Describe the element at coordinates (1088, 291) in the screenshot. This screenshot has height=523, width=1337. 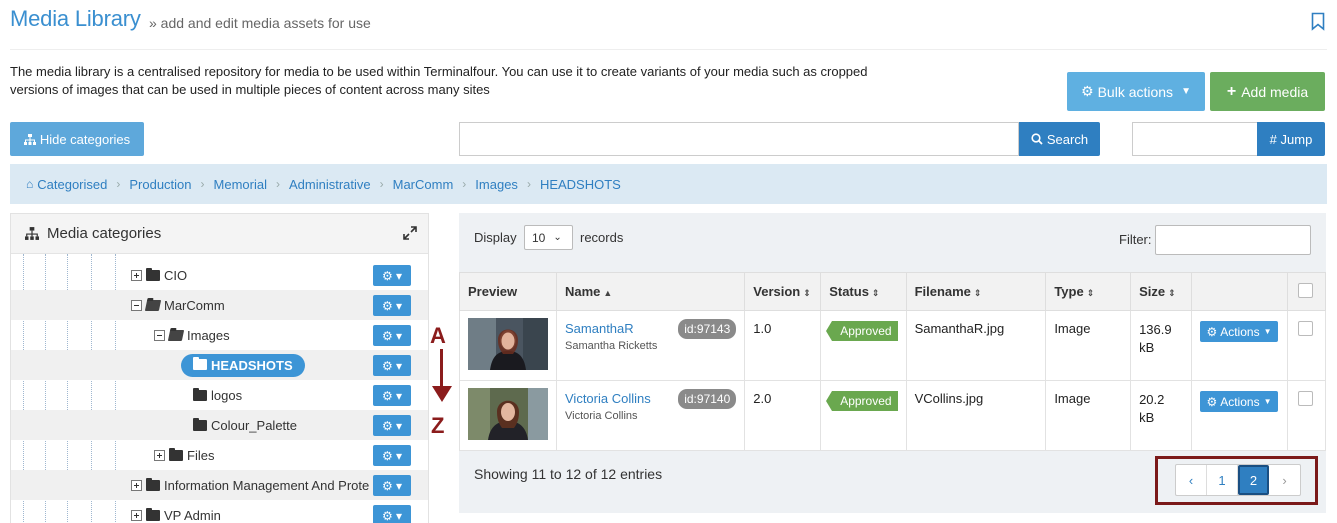
I see `column-type: Type ⇕` at that location.